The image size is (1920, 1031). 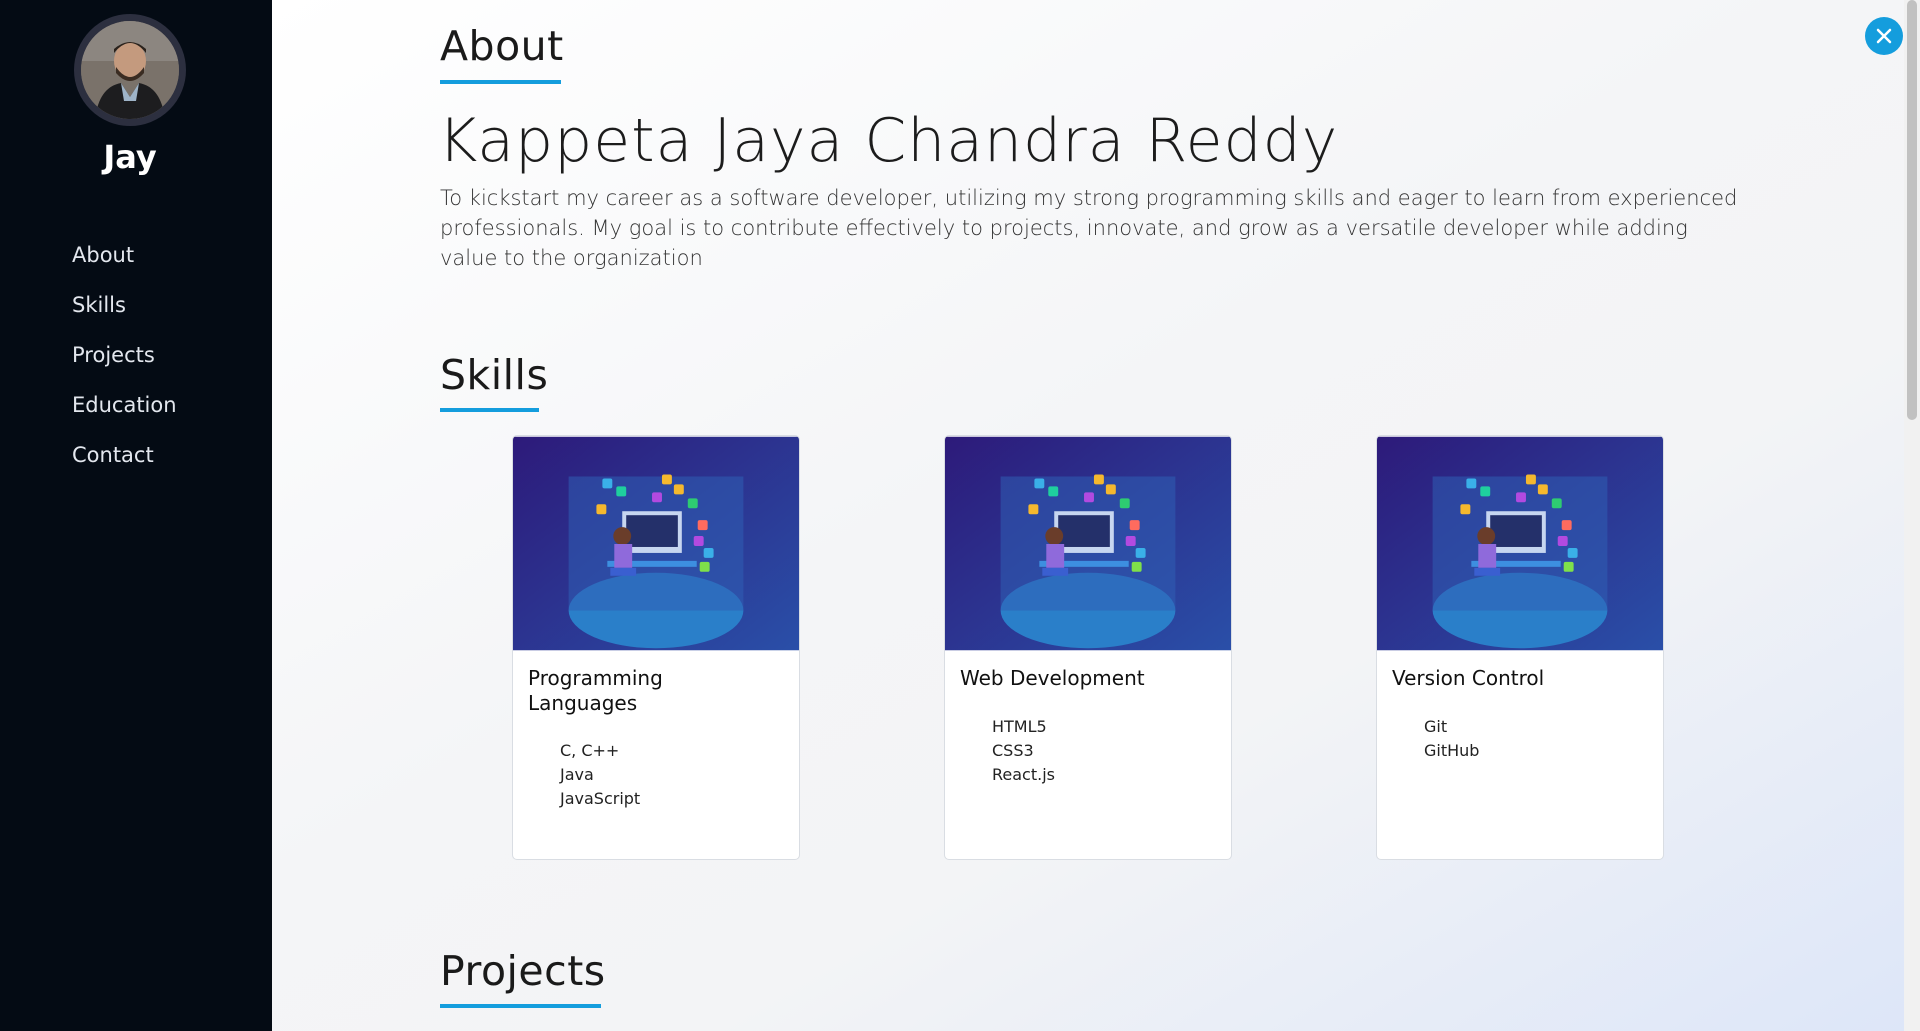 I want to click on nav-item-education: Education, so click(x=124, y=415).